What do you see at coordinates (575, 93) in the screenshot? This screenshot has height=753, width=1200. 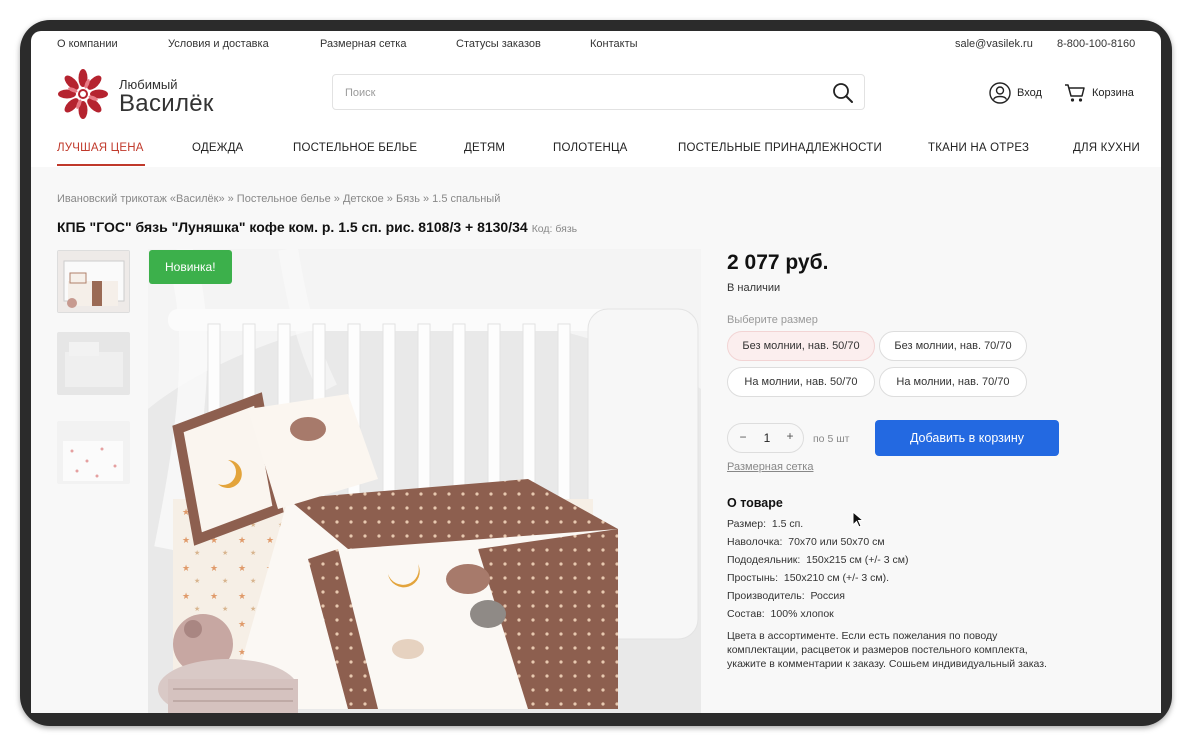 I see `search-input` at bounding box center [575, 93].